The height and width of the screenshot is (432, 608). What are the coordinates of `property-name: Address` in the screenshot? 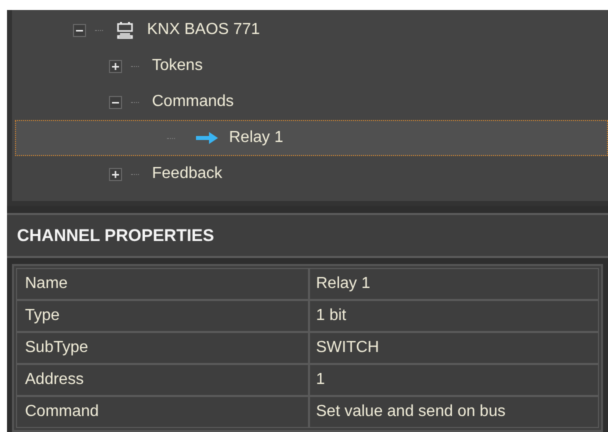 It's located at (162, 380).